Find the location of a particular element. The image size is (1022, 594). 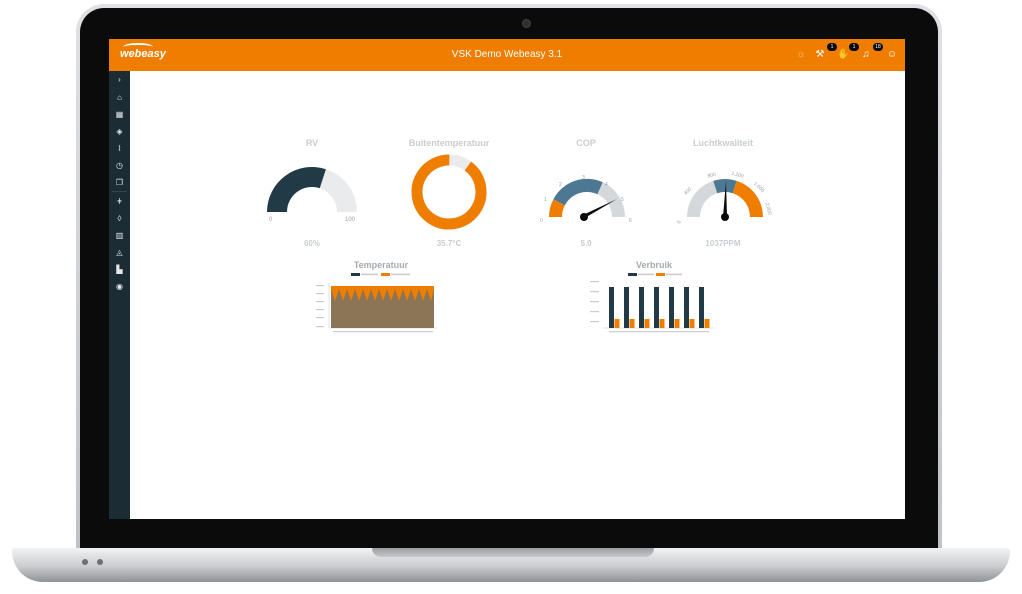

drop-icon: ◊ is located at coordinates (119, 219).